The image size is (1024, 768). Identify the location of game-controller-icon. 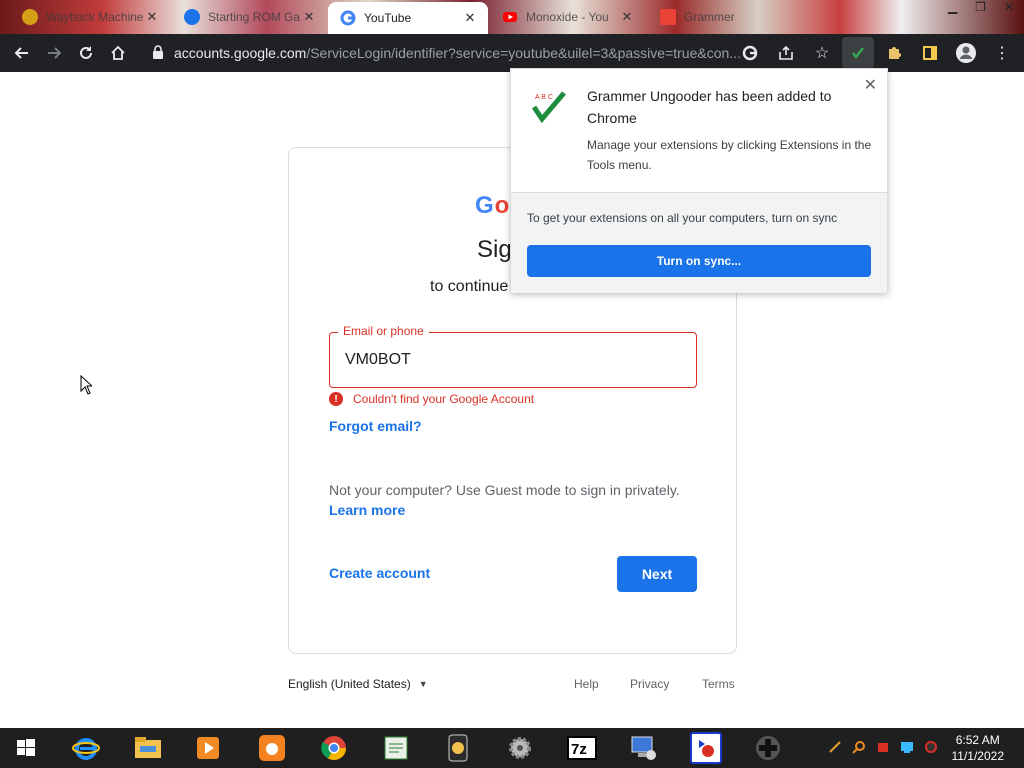
(768, 748).